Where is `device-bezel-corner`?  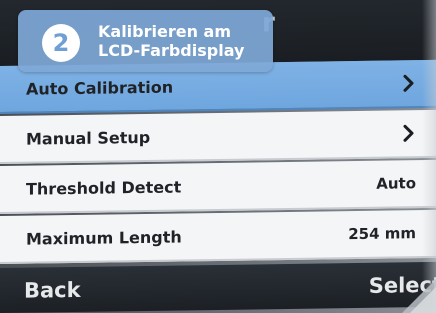 device-bezel-corner is located at coordinates (419, 296).